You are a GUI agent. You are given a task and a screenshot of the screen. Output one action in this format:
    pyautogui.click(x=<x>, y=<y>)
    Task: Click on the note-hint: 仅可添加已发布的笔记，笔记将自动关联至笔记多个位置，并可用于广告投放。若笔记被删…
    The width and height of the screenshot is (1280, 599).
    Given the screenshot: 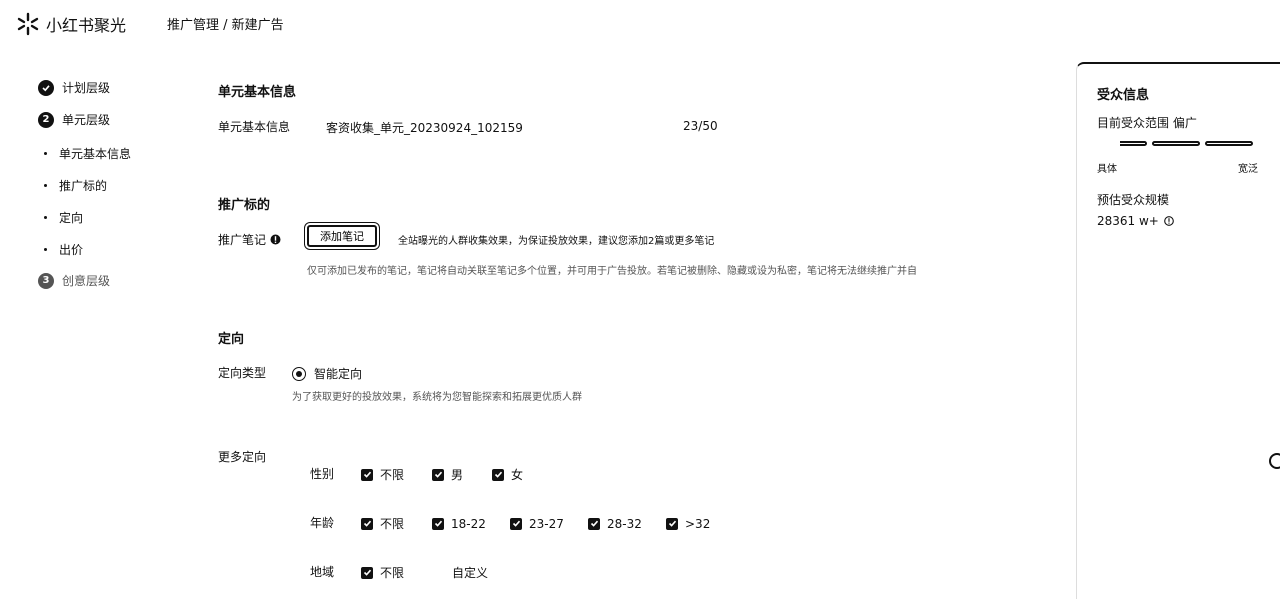 What is the action you would take?
    pyautogui.click(x=612, y=271)
    